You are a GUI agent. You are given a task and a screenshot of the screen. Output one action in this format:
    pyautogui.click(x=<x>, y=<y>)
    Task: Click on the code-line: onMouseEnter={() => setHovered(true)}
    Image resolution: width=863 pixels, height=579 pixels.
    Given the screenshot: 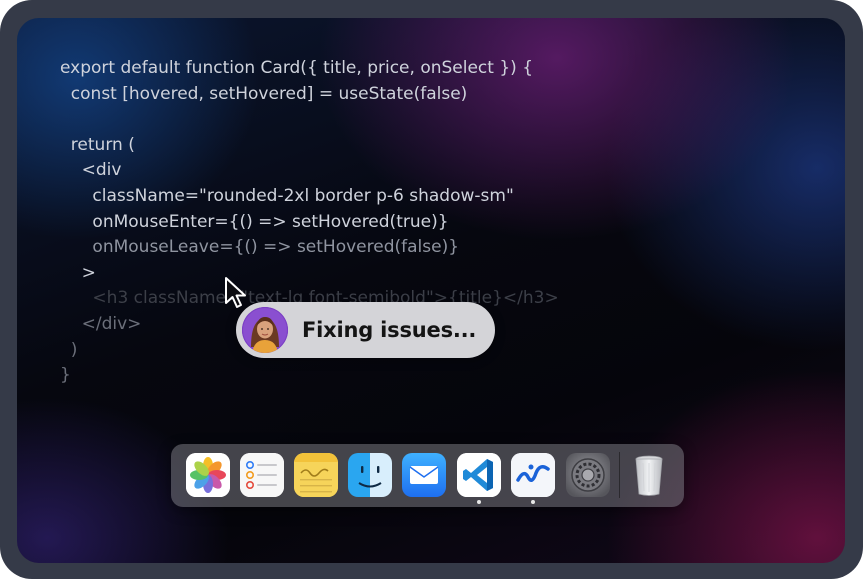 What is the action you would take?
    pyautogui.click(x=254, y=221)
    